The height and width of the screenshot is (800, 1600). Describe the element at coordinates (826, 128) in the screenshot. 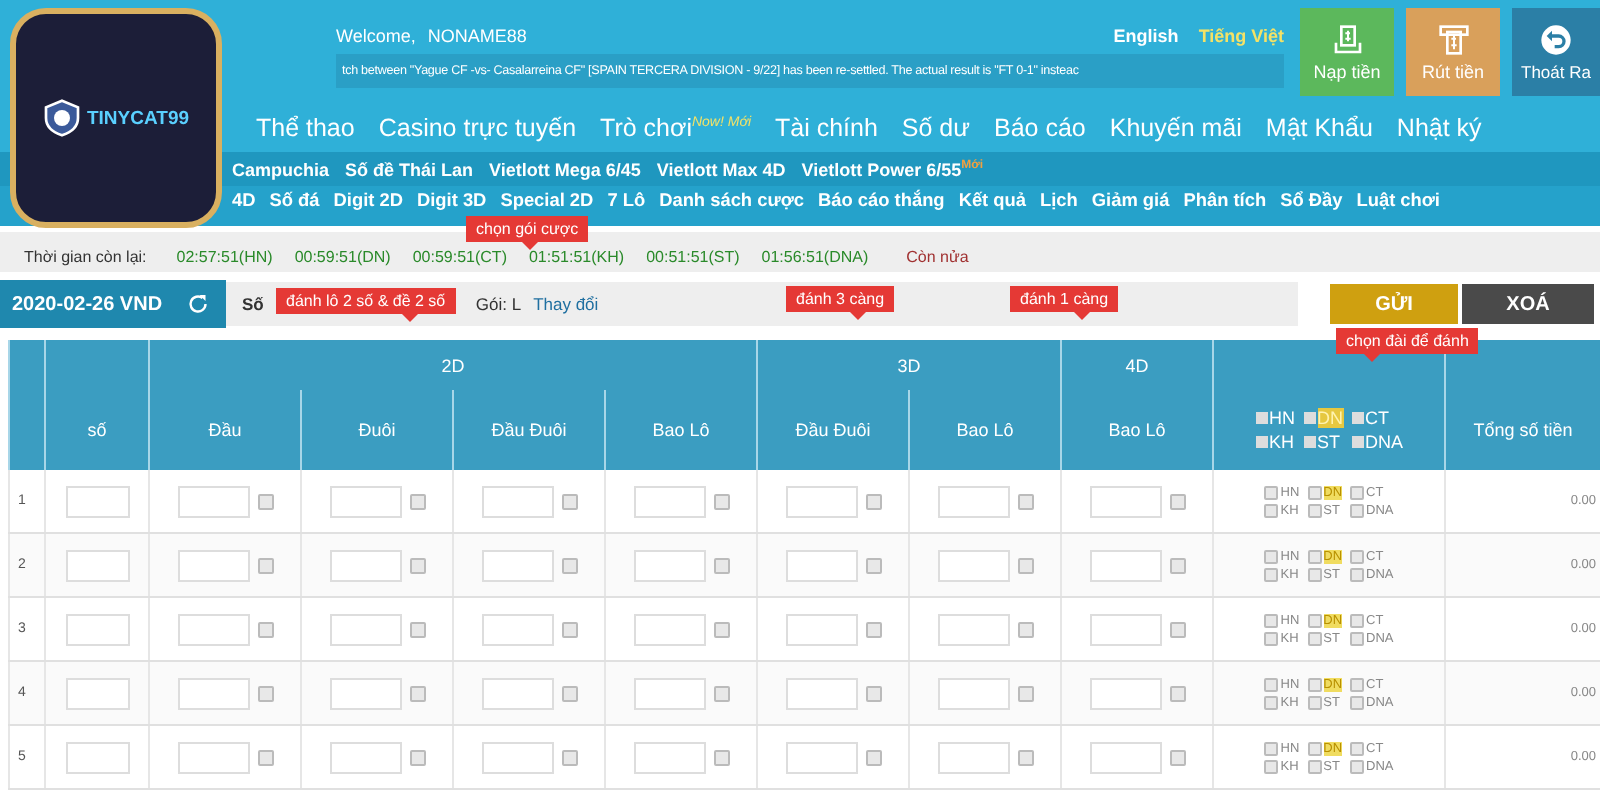

I see `main-nav-link: Tài chính` at that location.